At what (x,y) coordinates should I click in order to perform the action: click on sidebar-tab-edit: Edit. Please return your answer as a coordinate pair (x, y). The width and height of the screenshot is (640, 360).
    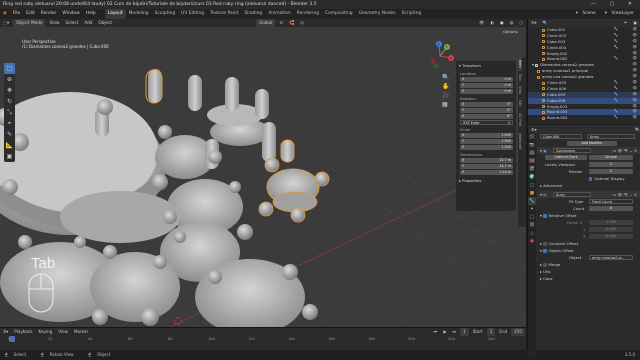
    Looking at the image, I should click on (520, 103).